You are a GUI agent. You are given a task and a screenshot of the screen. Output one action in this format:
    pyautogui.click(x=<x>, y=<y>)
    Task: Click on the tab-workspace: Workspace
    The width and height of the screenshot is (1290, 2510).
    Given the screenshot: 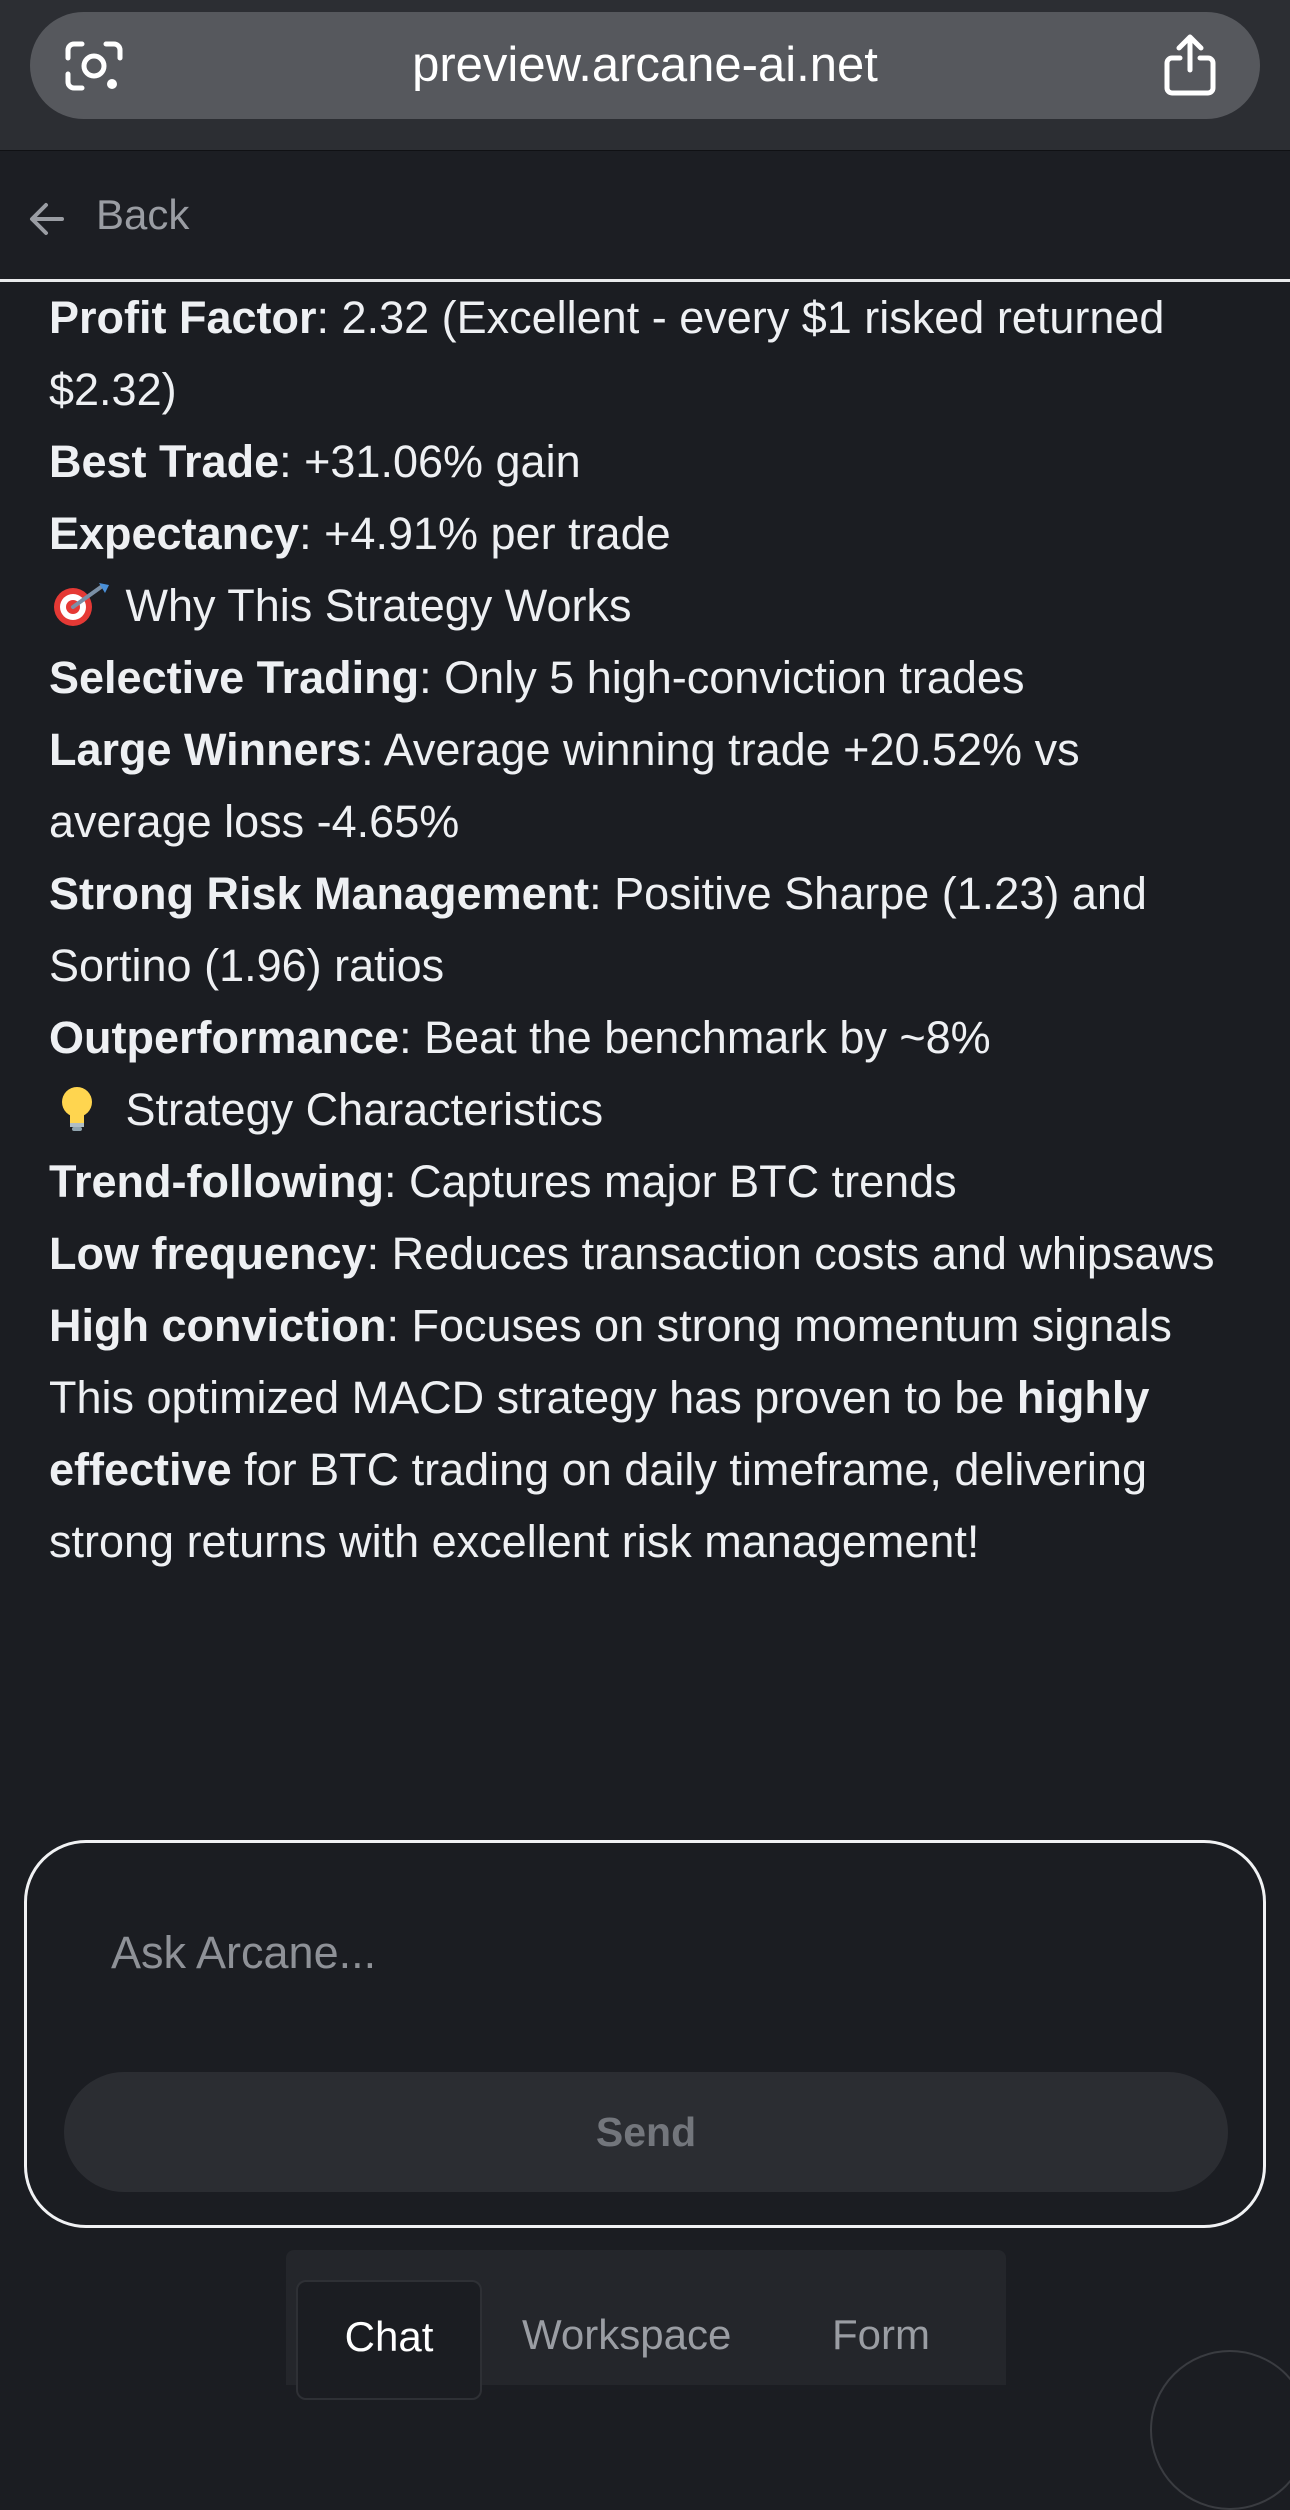 What is the action you would take?
    pyautogui.click(x=626, y=2340)
    